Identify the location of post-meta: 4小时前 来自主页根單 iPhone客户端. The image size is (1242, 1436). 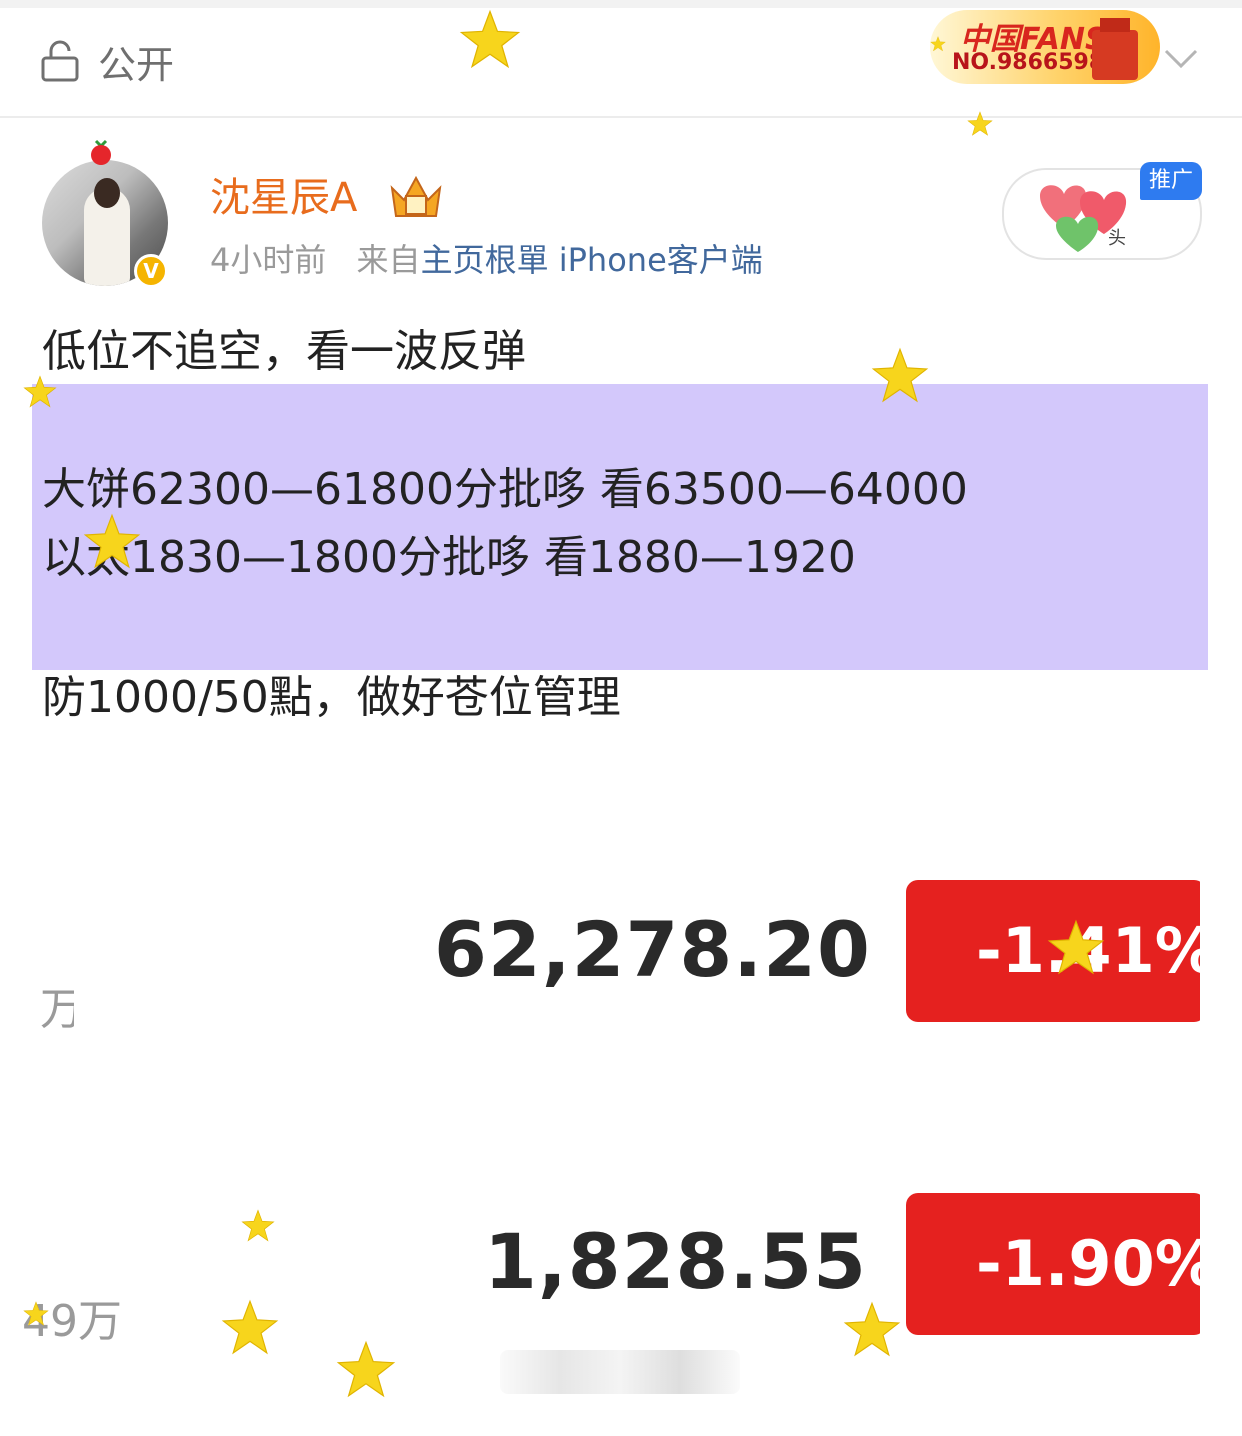
(486, 260).